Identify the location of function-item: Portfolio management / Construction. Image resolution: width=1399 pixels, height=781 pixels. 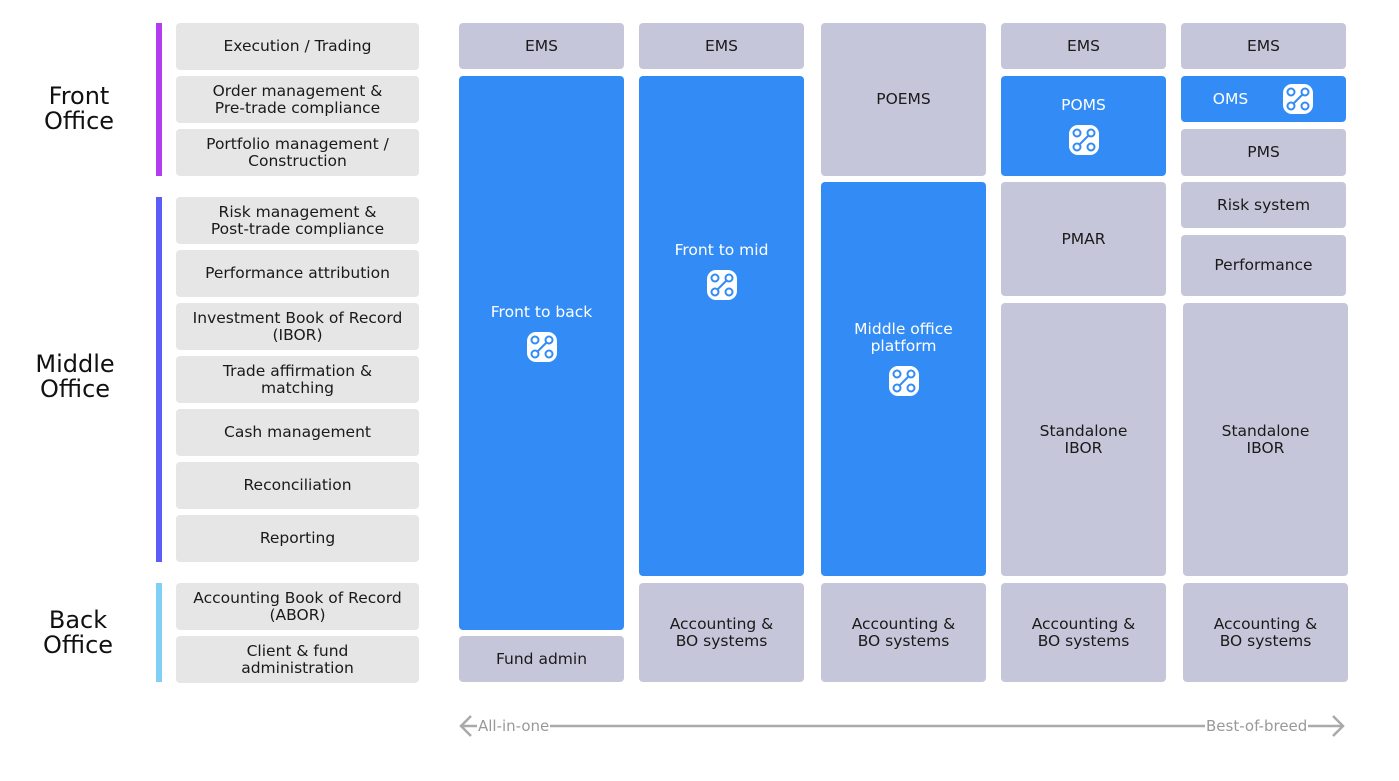
(297, 152).